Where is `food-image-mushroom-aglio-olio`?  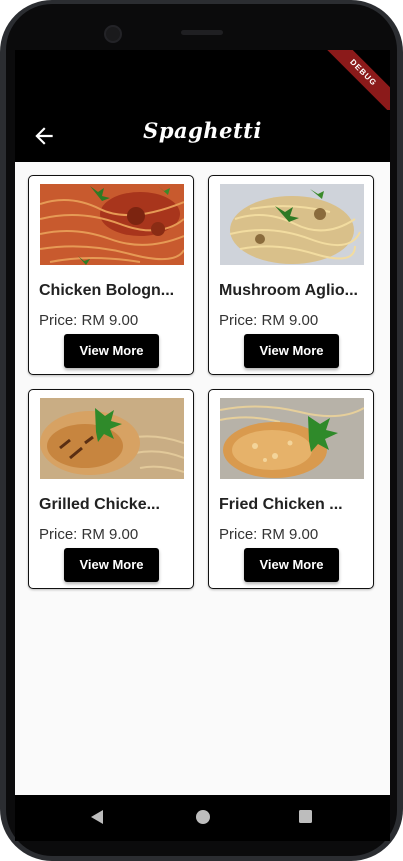
food-image-mushroom-aglio-olio is located at coordinates (292, 224).